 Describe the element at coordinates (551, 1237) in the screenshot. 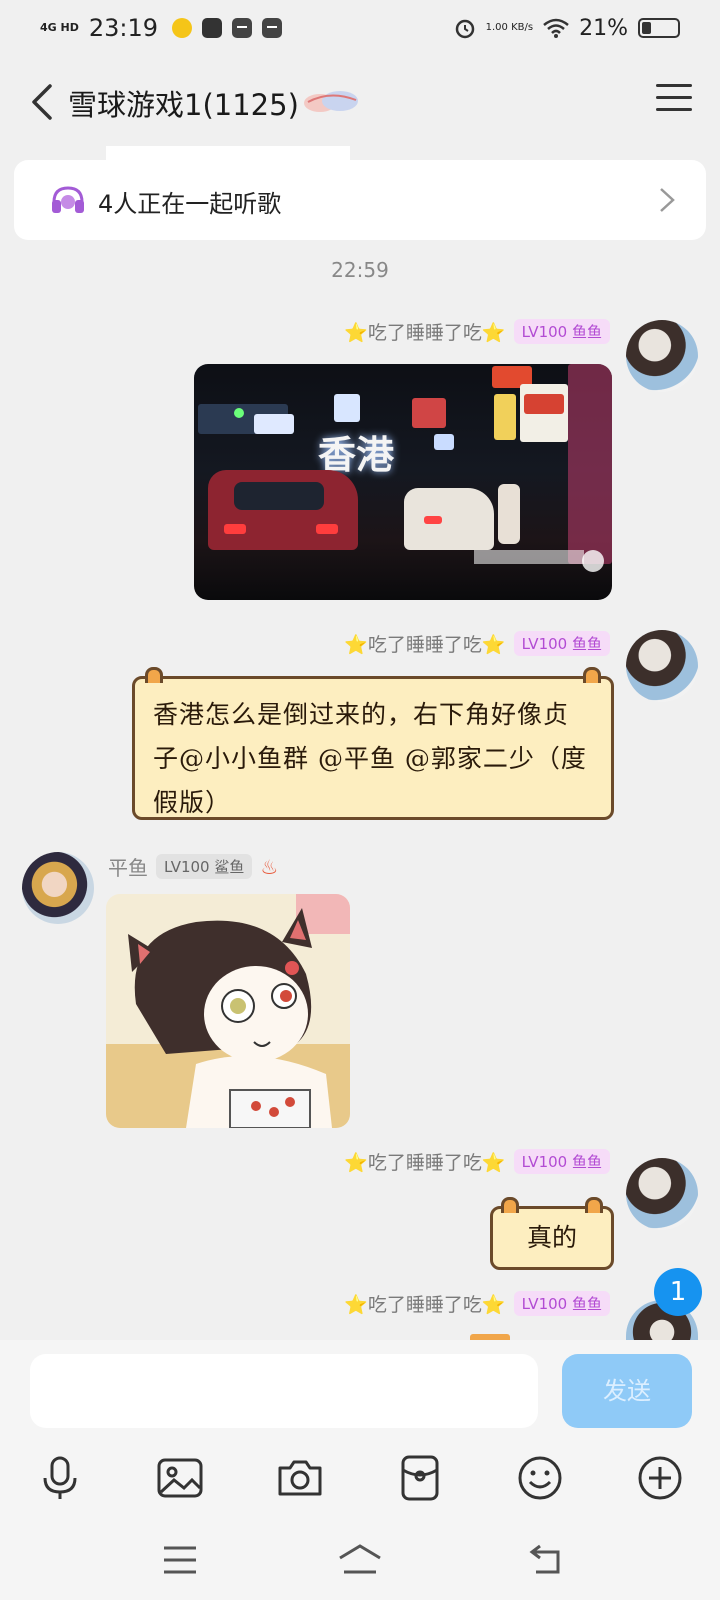

I see `message-text: 真的` at that location.